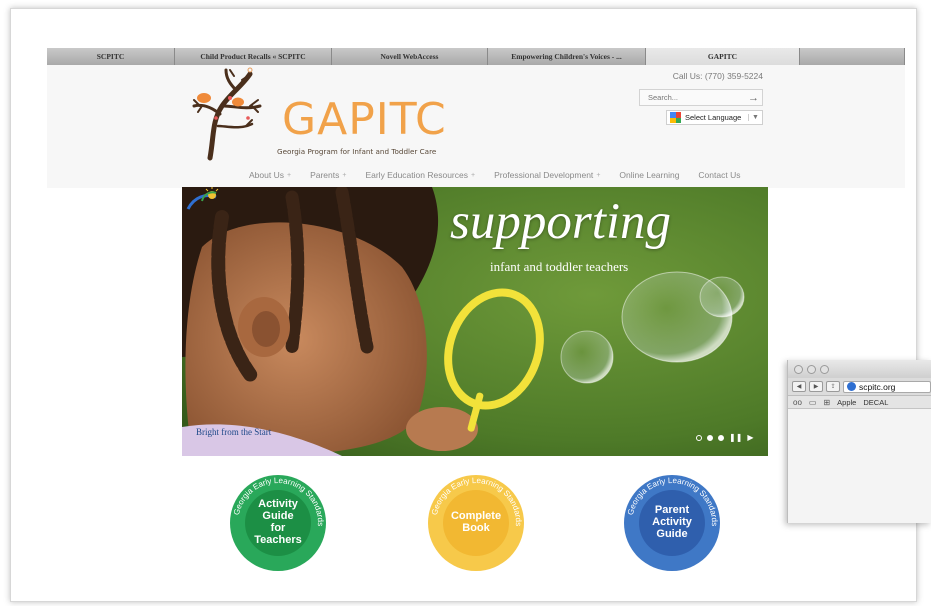 The width and height of the screenshot is (931, 606). What do you see at coordinates (859, 369) in the screenshot?
I see `mini-window-titlebar` at bounding box center [859, 369].